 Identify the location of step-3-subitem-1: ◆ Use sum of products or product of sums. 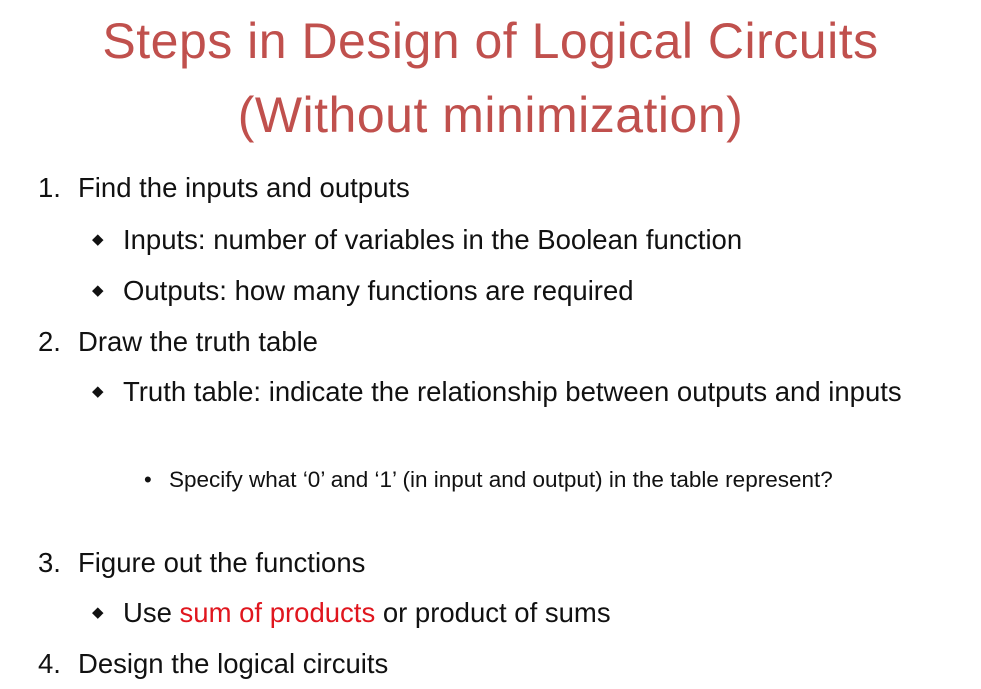
(532, 613).